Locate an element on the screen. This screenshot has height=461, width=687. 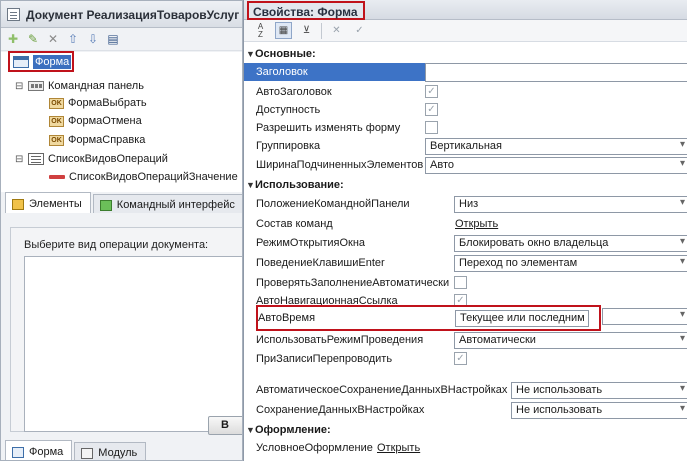
child-width-select: Авто is located at coordinates (556, 165).